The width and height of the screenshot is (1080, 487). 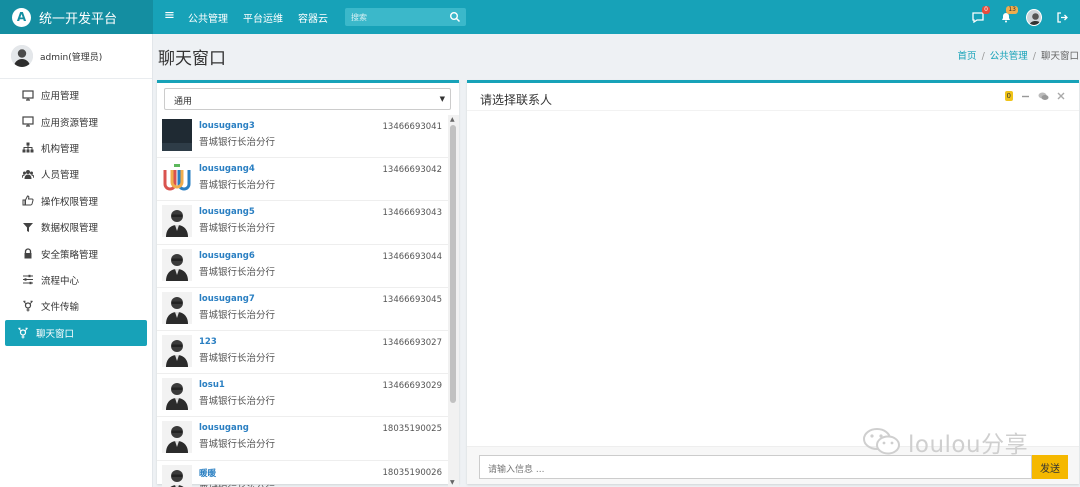 I want to click on contact-phone: 13466693045, so click(x=412, y=299).